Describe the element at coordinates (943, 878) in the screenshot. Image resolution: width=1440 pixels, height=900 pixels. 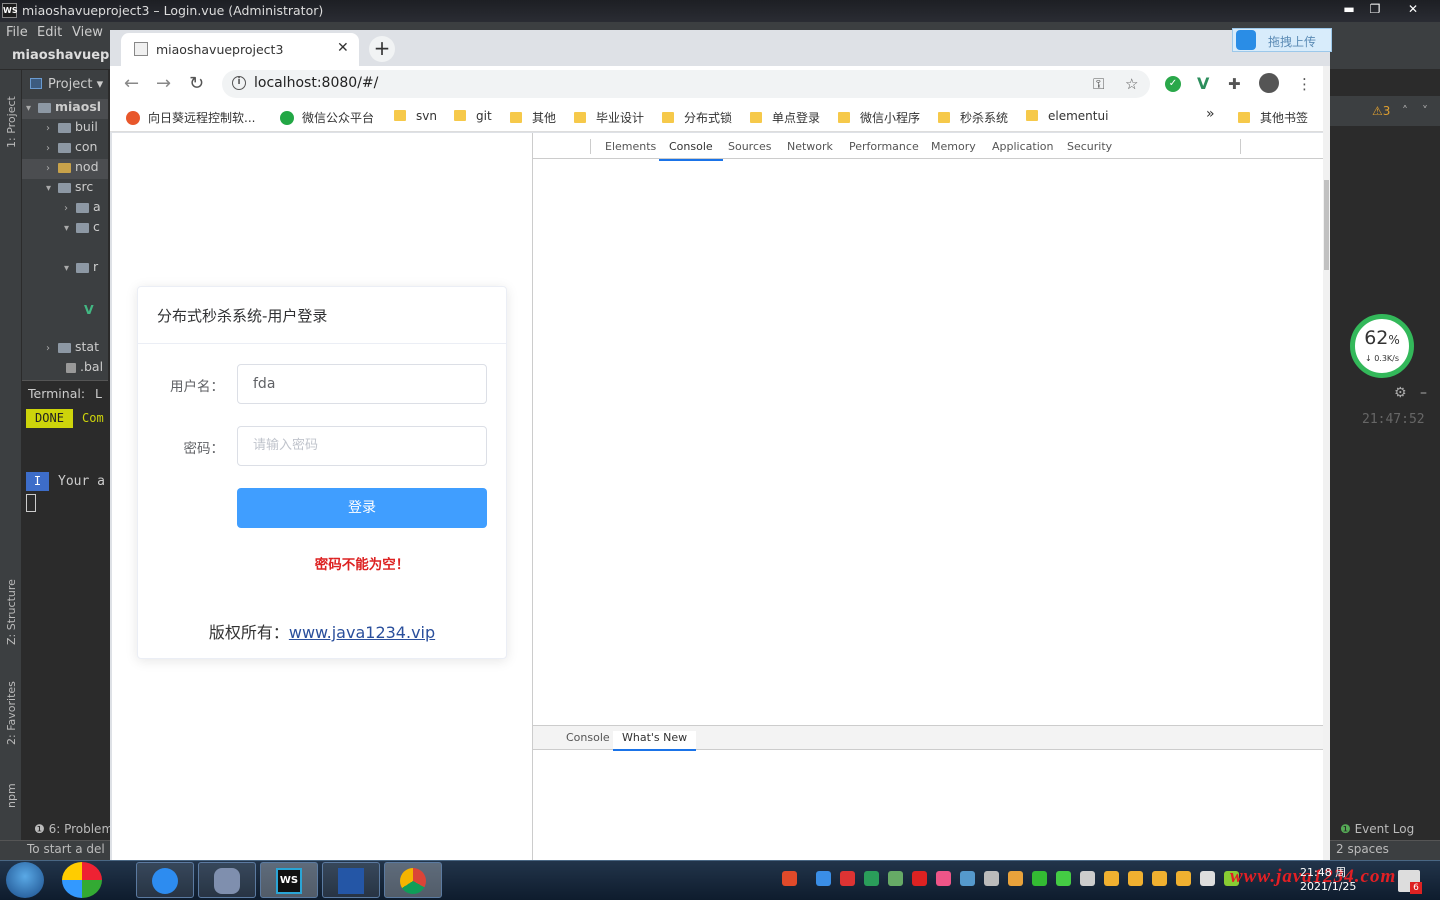
I see `tray-flower-icon` at that location.